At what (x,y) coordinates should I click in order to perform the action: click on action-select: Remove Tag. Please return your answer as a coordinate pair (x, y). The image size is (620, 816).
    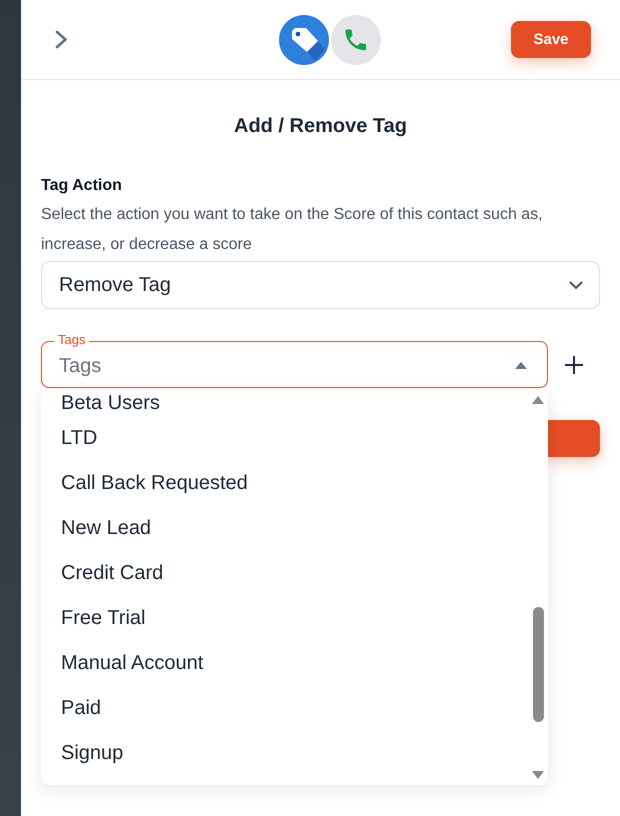
    Looking at the image, I should click on (320, 285).